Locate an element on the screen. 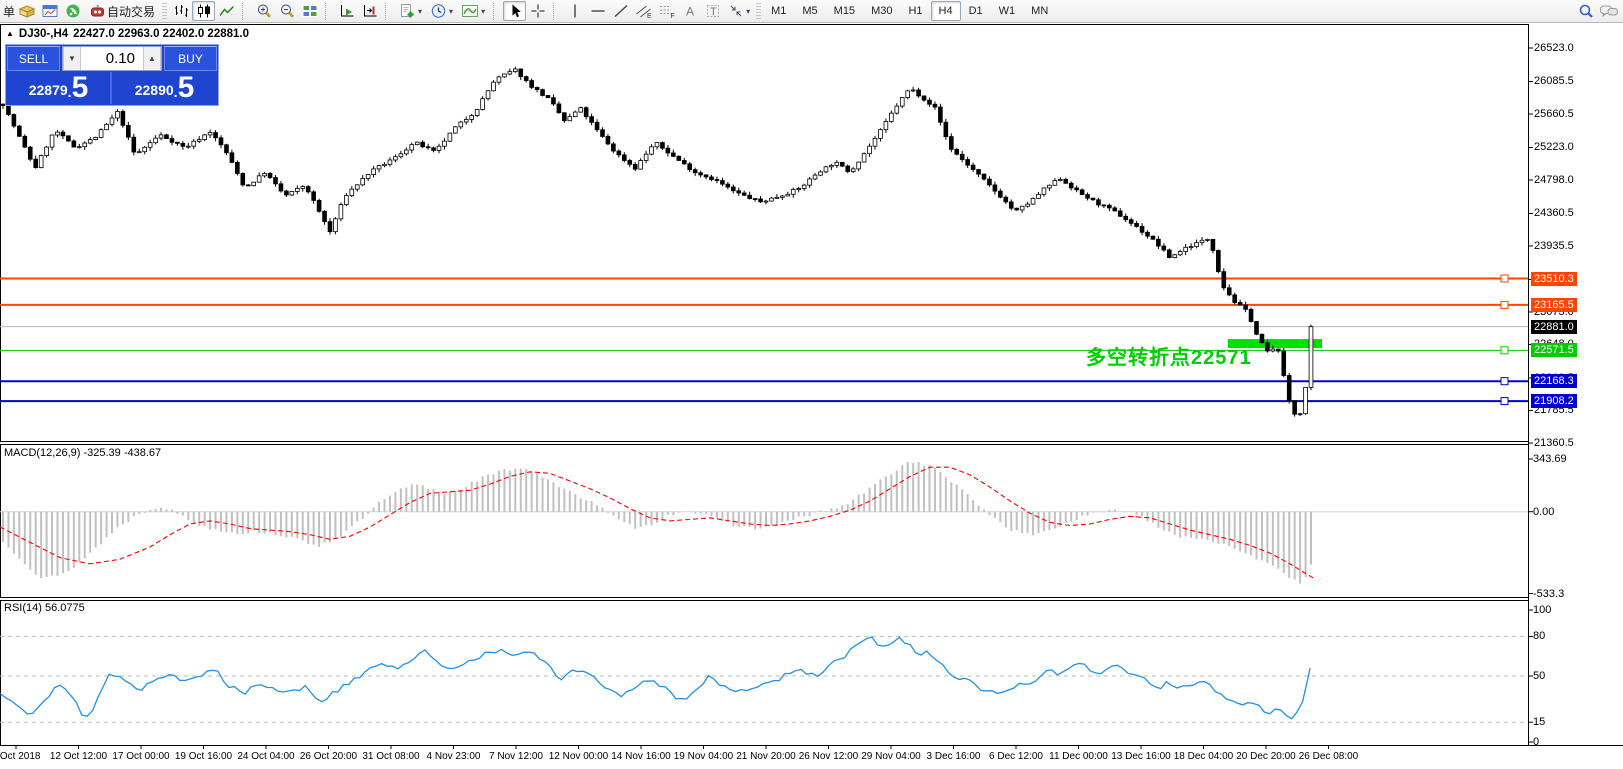 The image size is (1623, 769). line-chart-button is located at coordinates (226, 11).